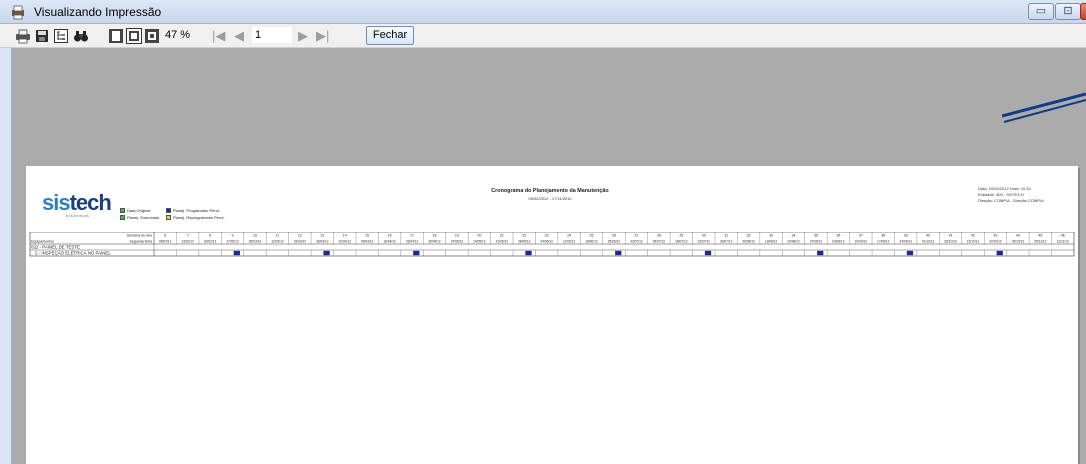  I want to click on report-direction: Direção: COMP/A - Direção COMP/A, so click(1011, 200).